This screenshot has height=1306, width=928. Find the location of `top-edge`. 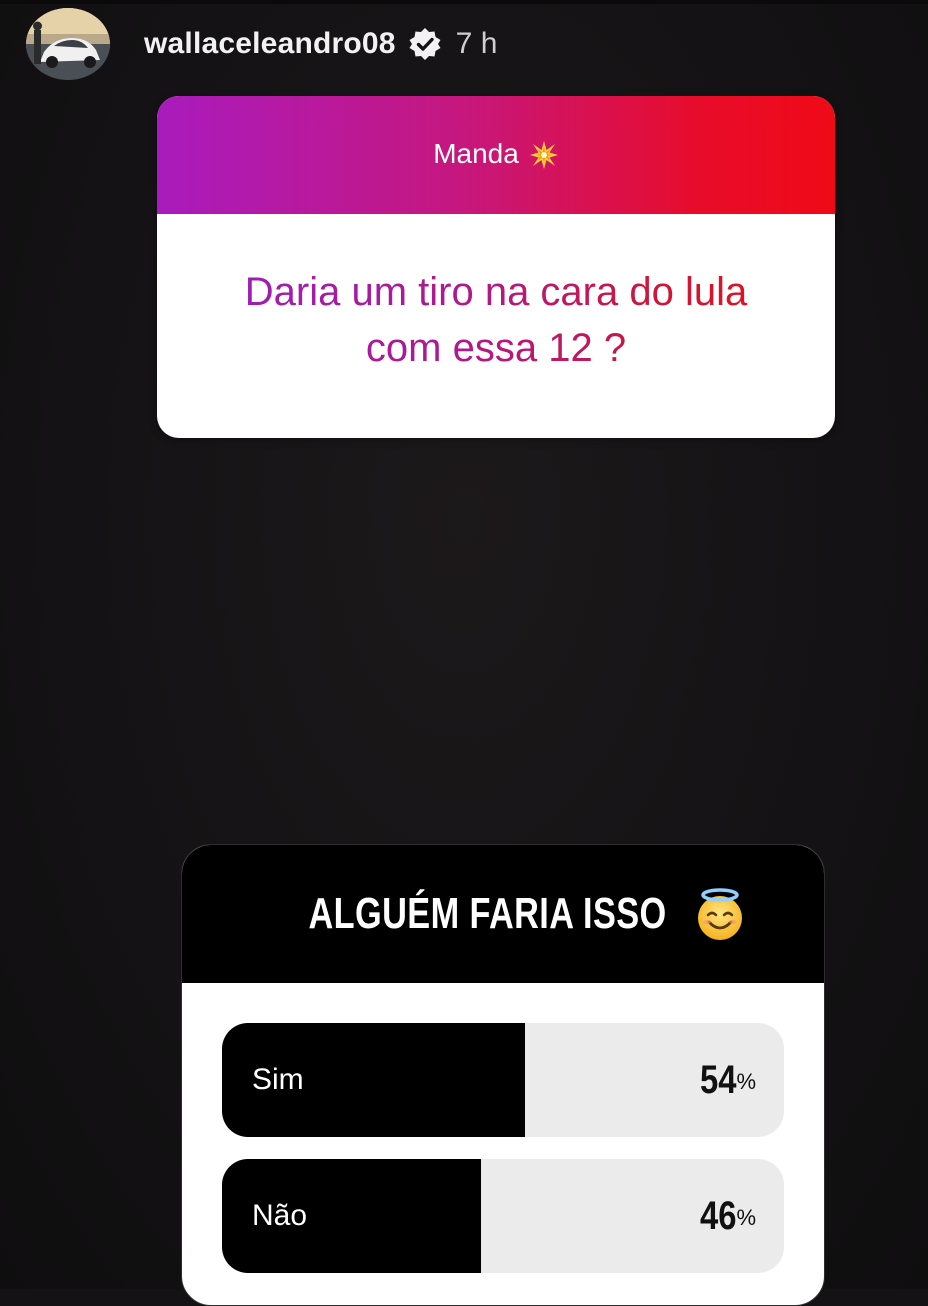

top-edge is located at coordinates (464, 2).